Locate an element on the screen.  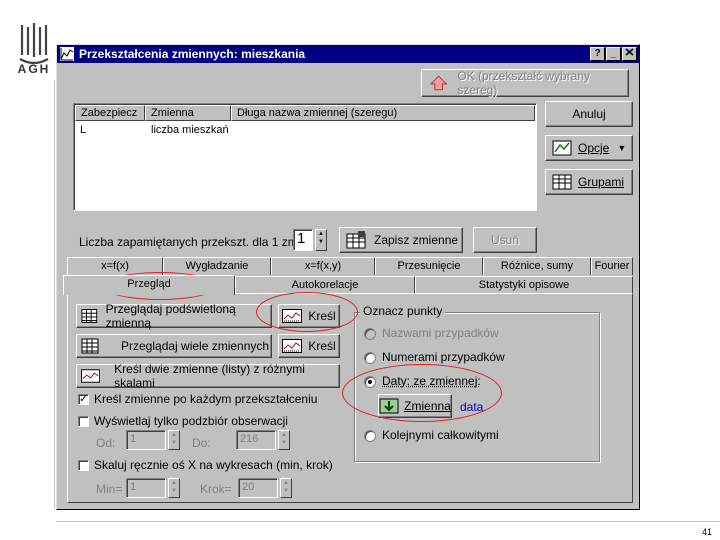
radio-names is located at coordinates (370, 334).